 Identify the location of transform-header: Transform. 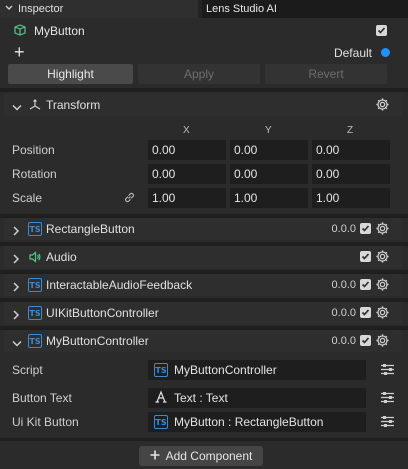
(203, 105).